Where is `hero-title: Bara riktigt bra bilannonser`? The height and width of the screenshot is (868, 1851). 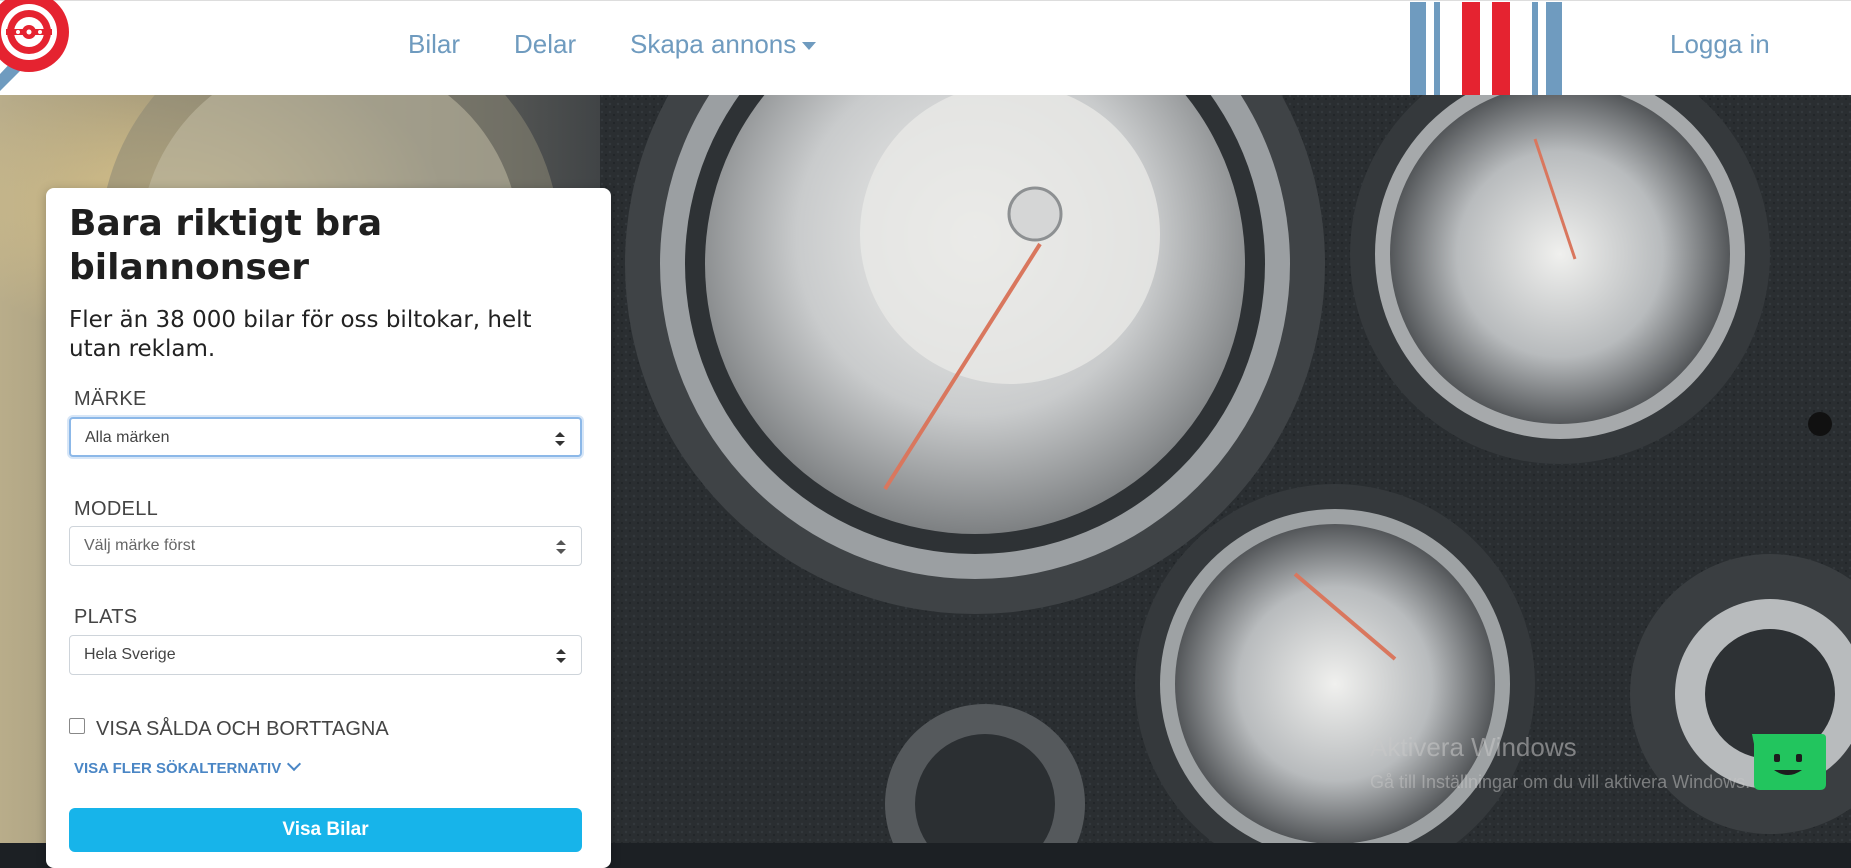 hero-title: Bara riktigt bra bilannonser is located at coordinates (226, 245).